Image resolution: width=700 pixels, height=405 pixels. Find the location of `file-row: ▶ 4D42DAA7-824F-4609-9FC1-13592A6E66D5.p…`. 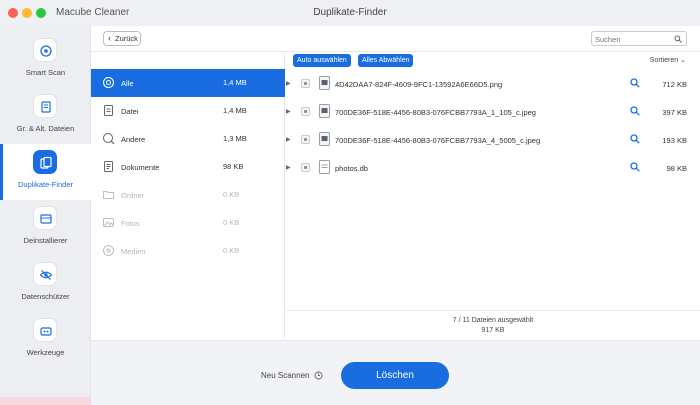

file-row: ▶ 4D42DAA7-824F-4609-9FC1-13592A6E66D5.p… is located at coordinates (493, 84).